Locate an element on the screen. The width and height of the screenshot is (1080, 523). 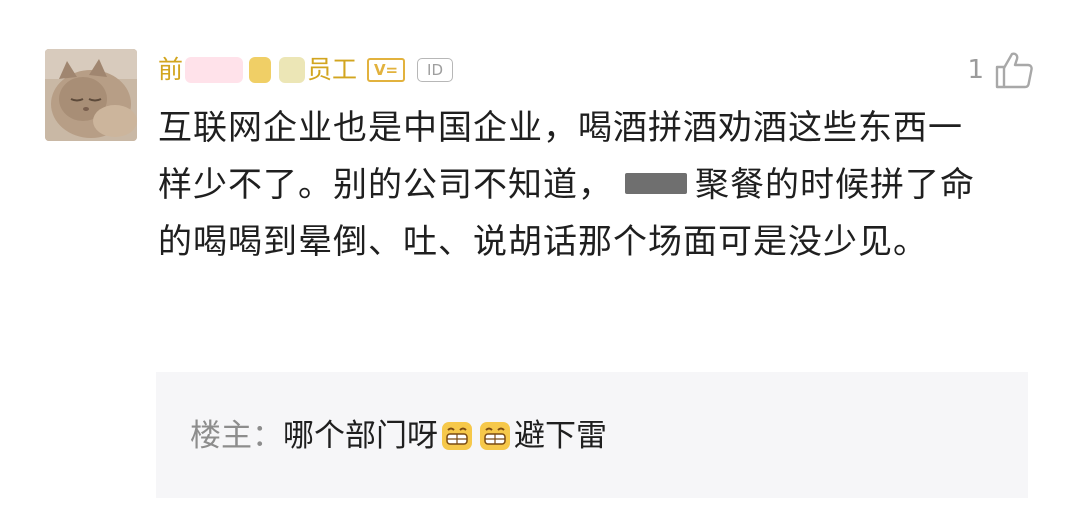
reply-text-after: 避下雷 is located at coordinates (560, 436).